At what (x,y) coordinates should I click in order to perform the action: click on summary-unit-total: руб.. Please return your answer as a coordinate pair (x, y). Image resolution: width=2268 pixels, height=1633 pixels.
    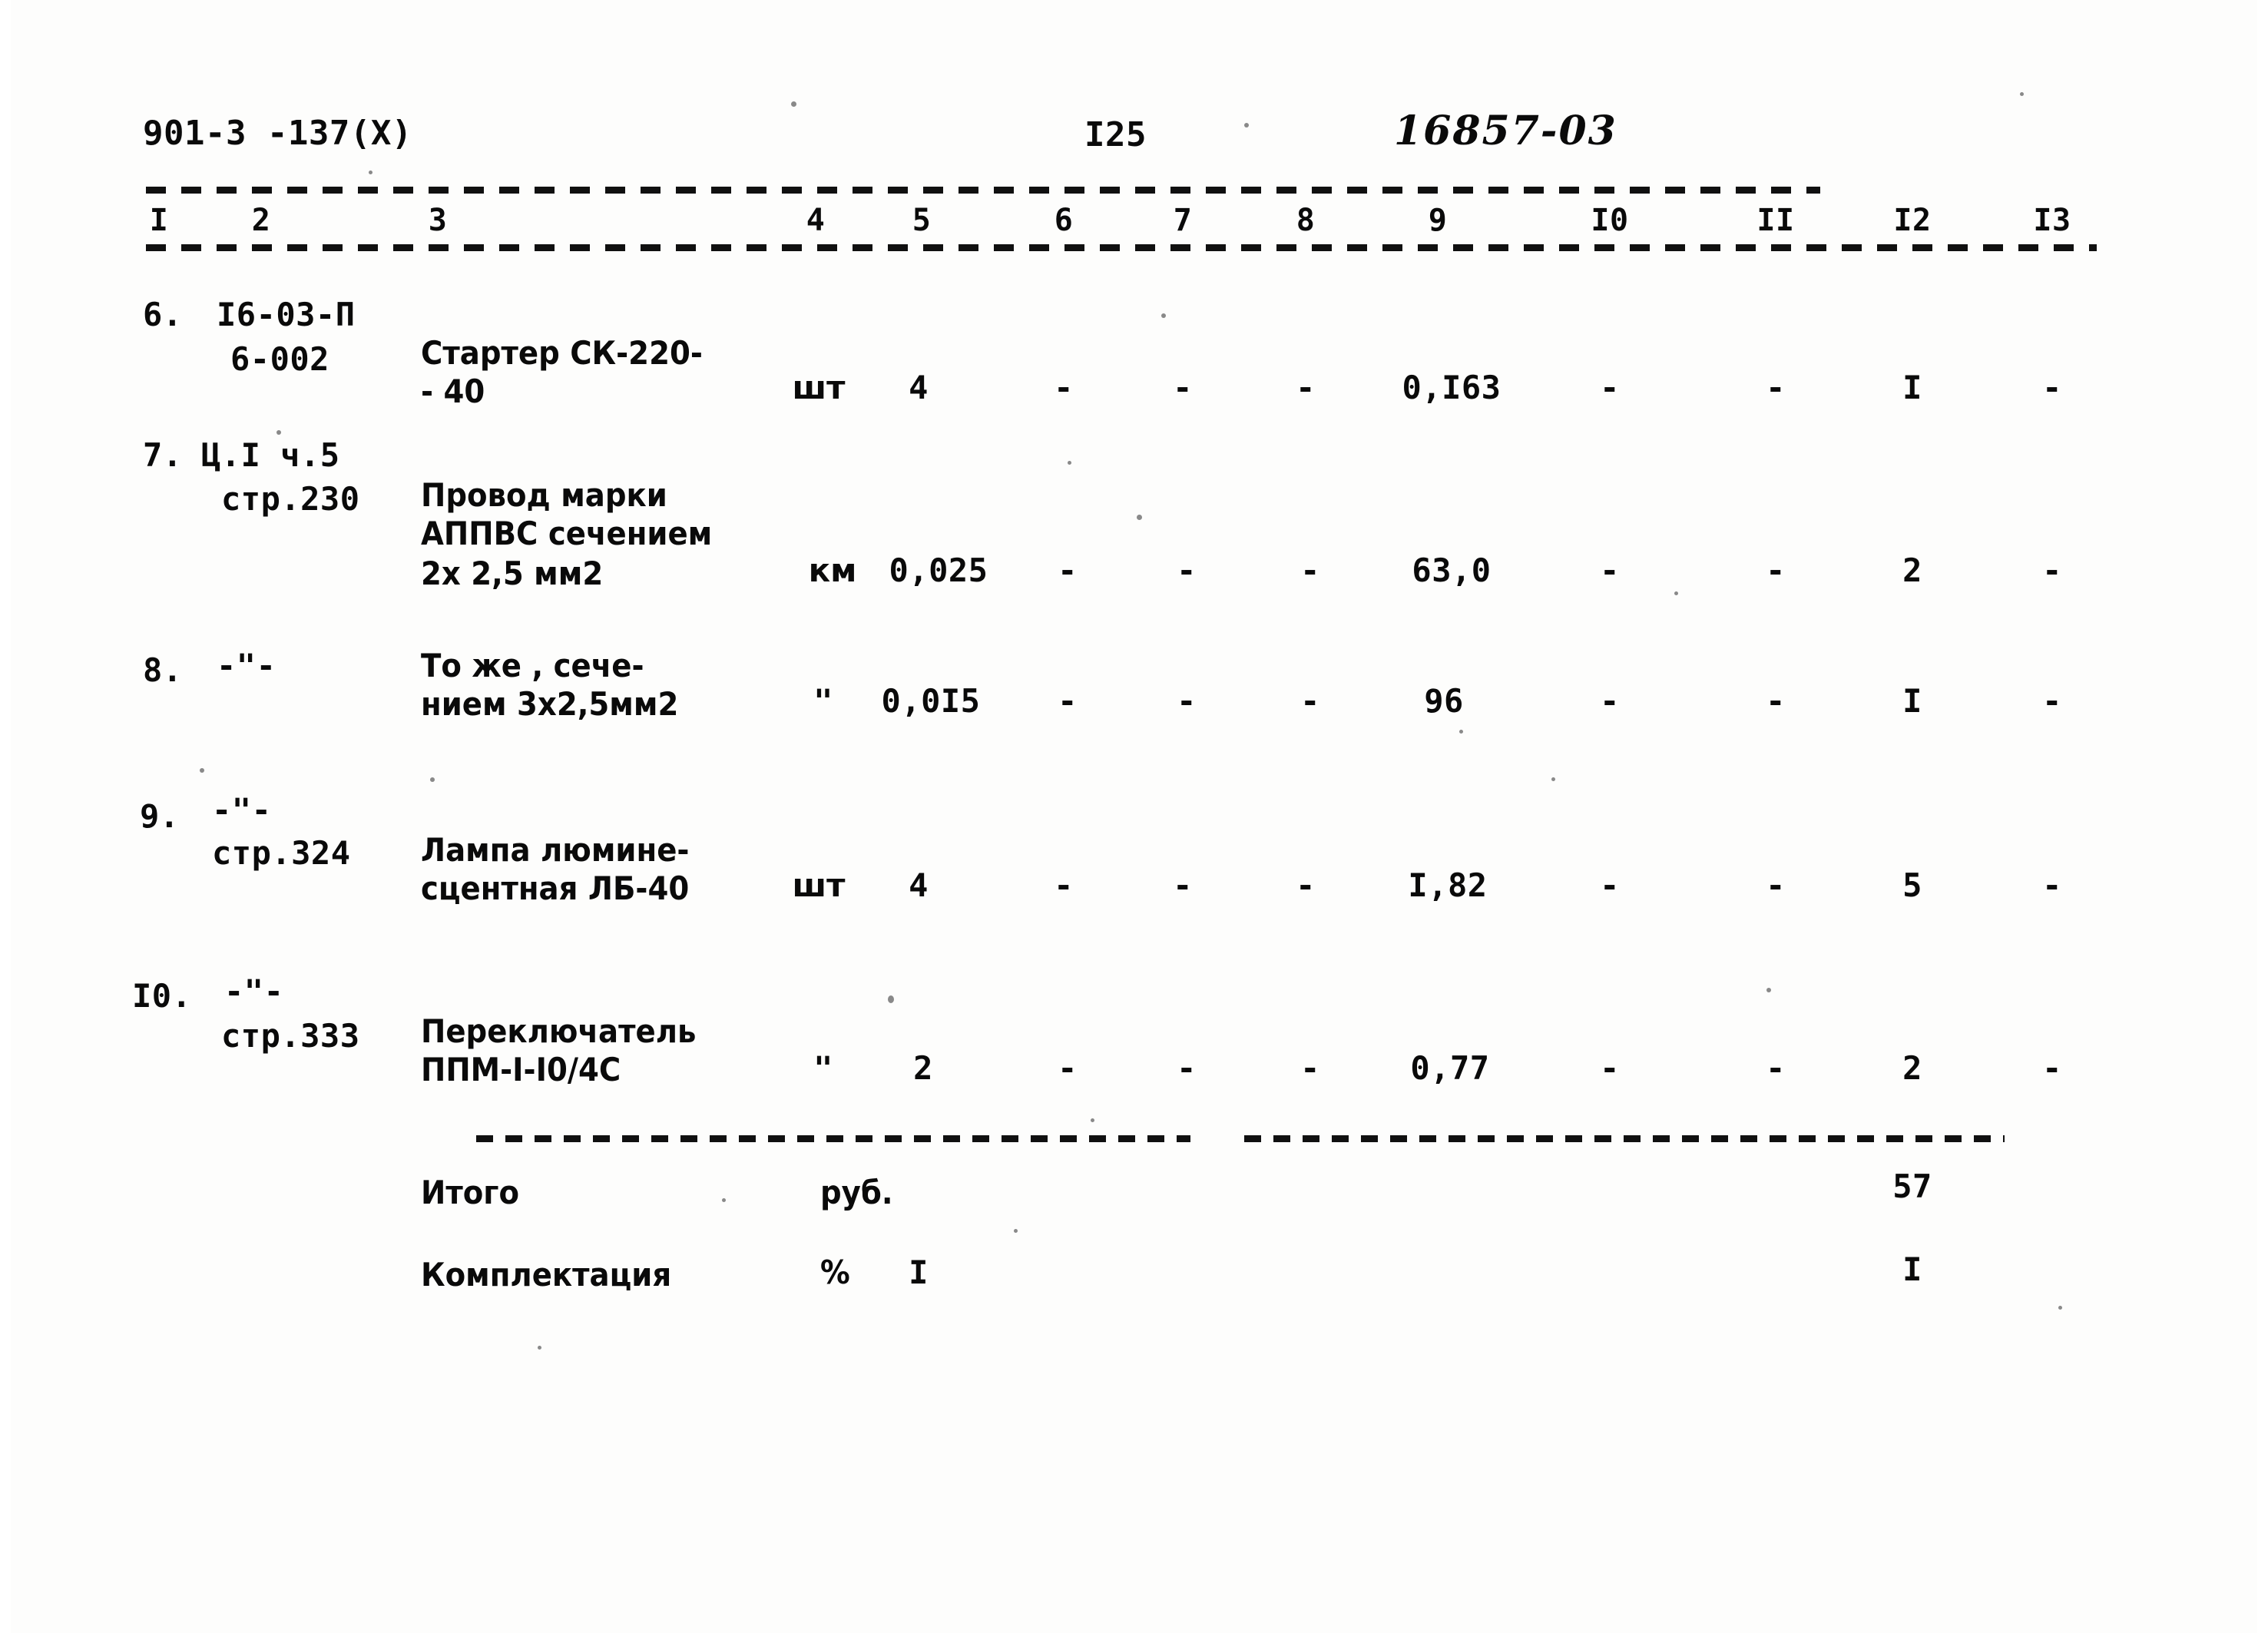
    Looking at the image, I should click on (856, 1192).